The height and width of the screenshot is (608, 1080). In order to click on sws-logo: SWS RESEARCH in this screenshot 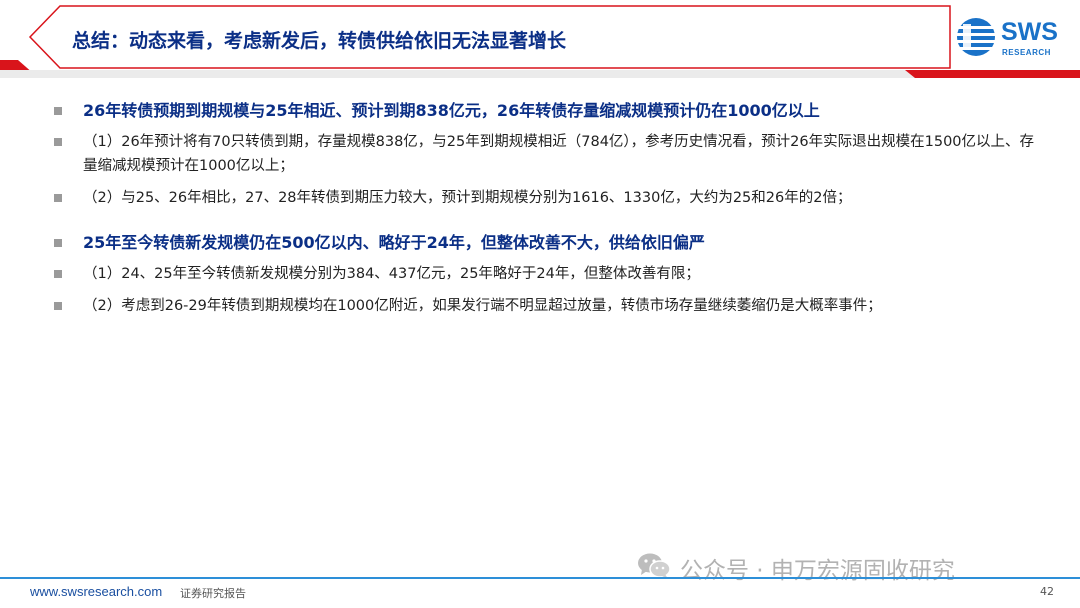, I will do `click(1006, 38)`.